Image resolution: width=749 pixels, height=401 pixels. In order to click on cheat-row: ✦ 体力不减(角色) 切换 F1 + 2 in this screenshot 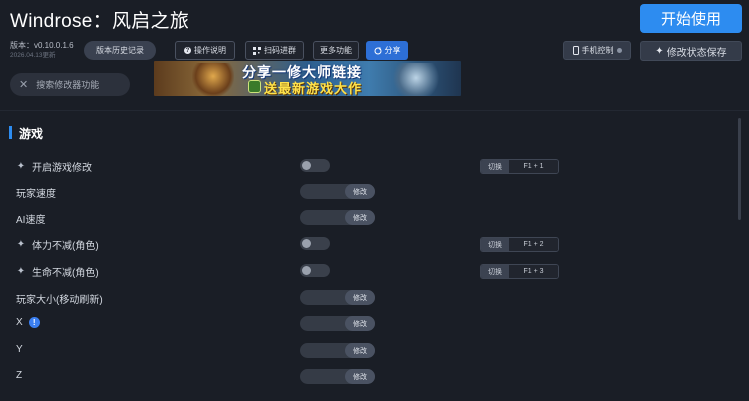, I will do `click(374, 245)`.